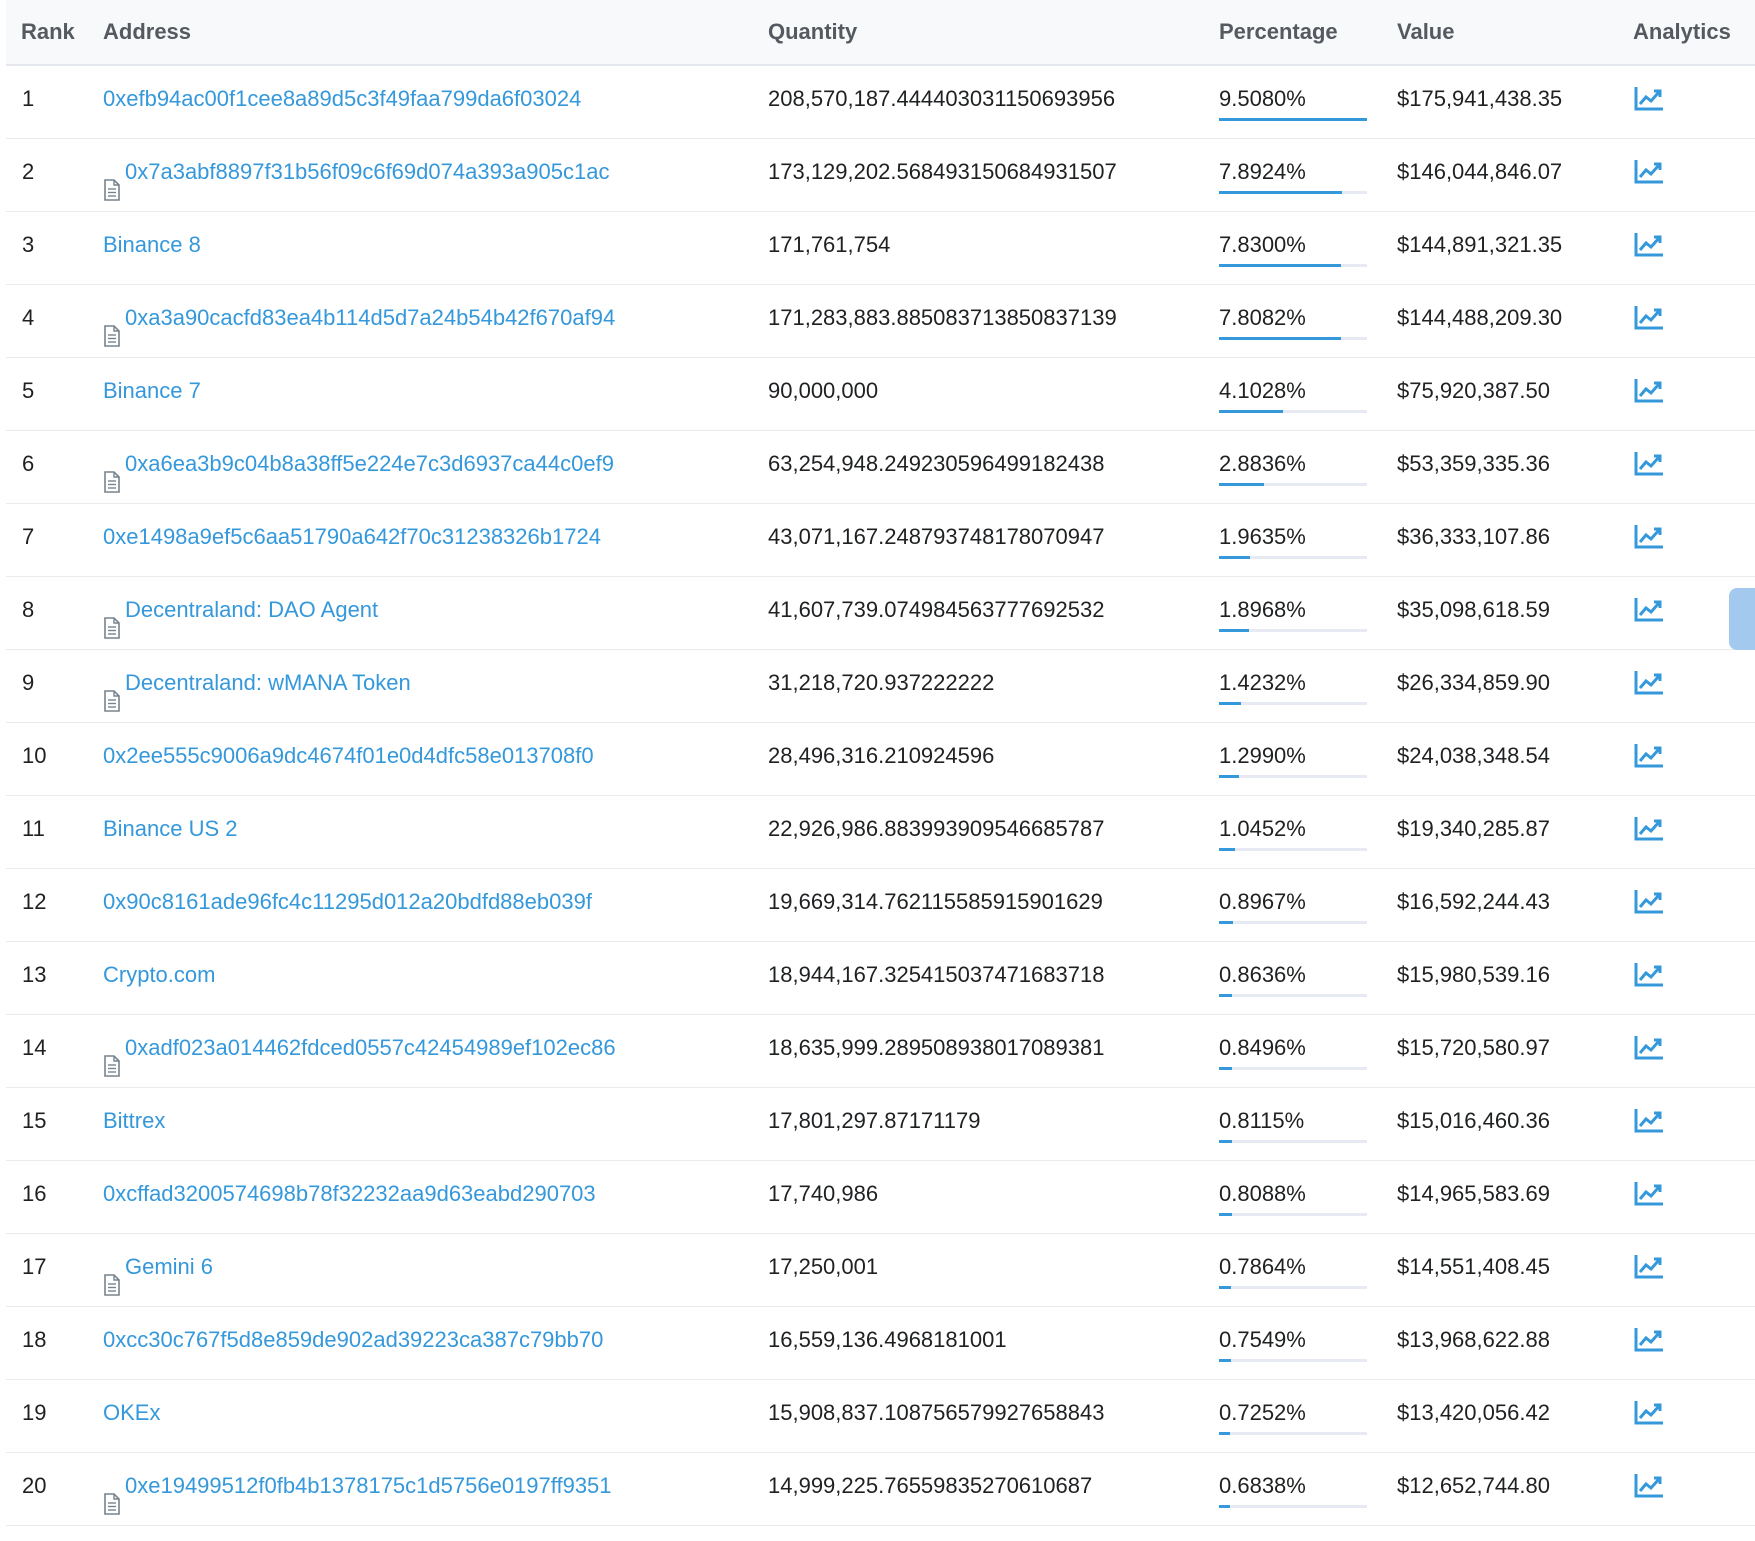  What do you see at coordinates (152, 245) in the screenshot?
I see `address-link: Binance 8` at bounding box center [152, 245].